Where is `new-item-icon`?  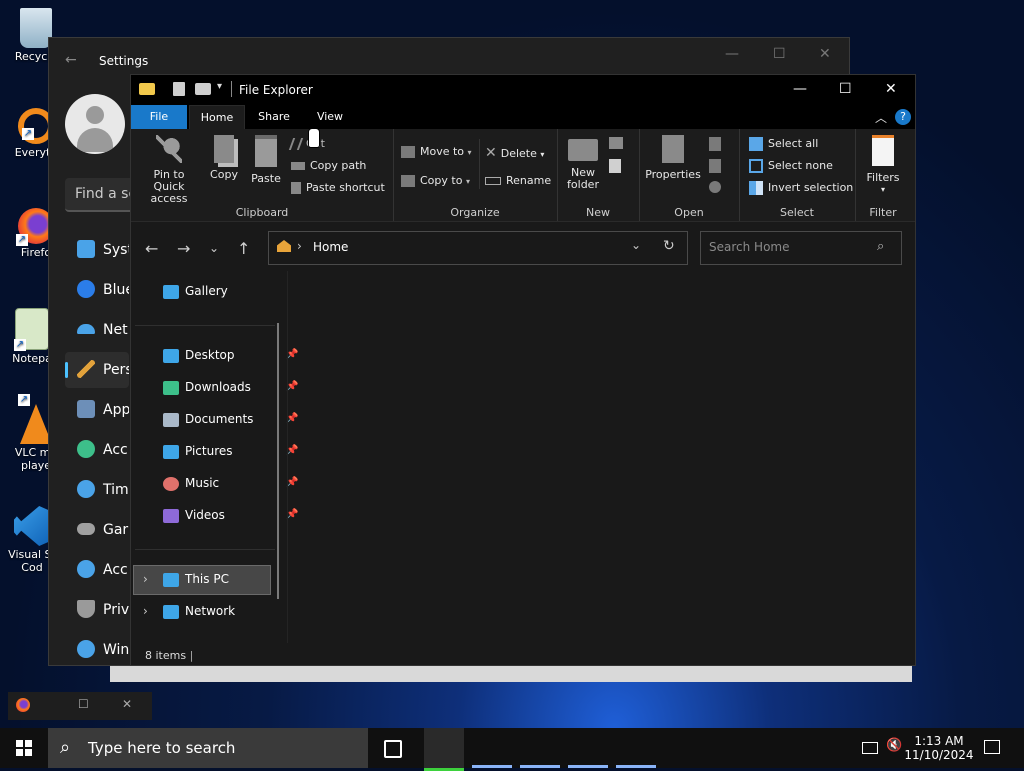
new-item-icon is located at coordinates (616, 143).